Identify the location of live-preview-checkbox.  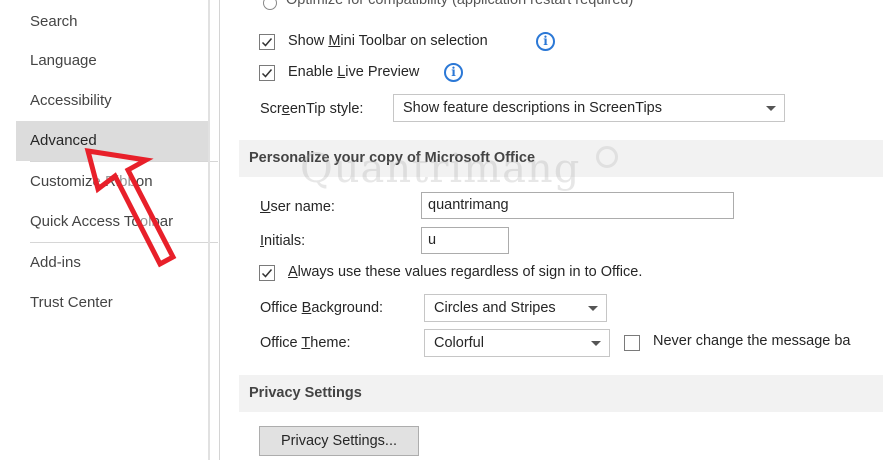
(267, 73).